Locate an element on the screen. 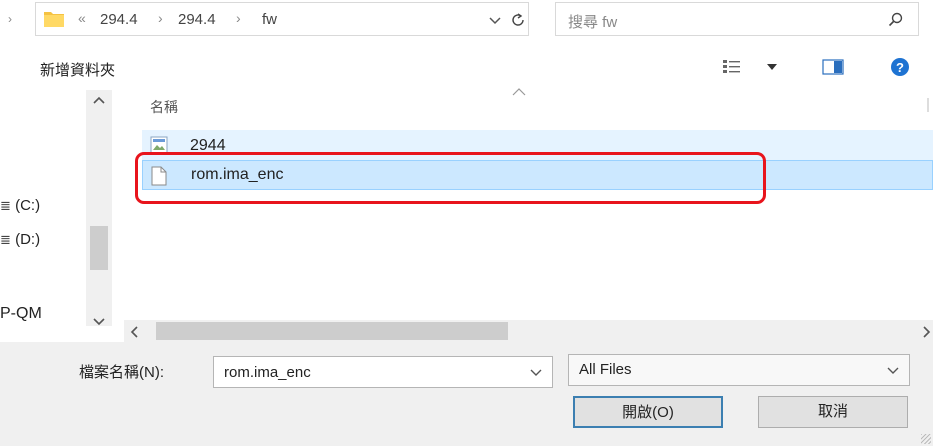  nav-item-network-pc: P-QM is located at coordinates (21, 314).